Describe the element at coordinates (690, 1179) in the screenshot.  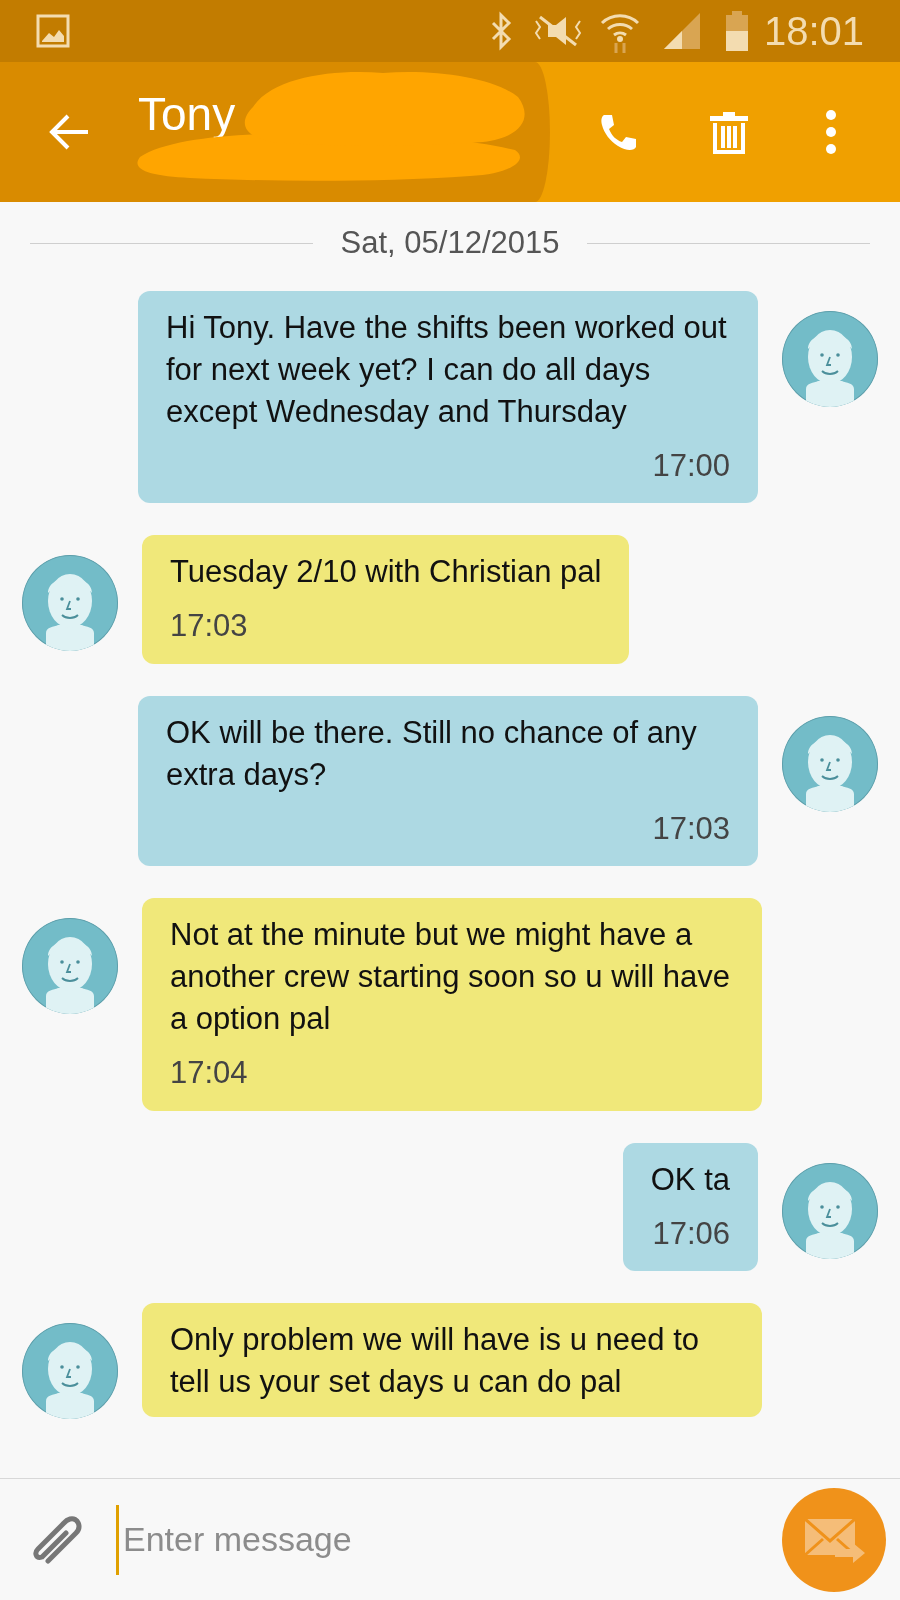
I see `message-text: OK ta` at that location.